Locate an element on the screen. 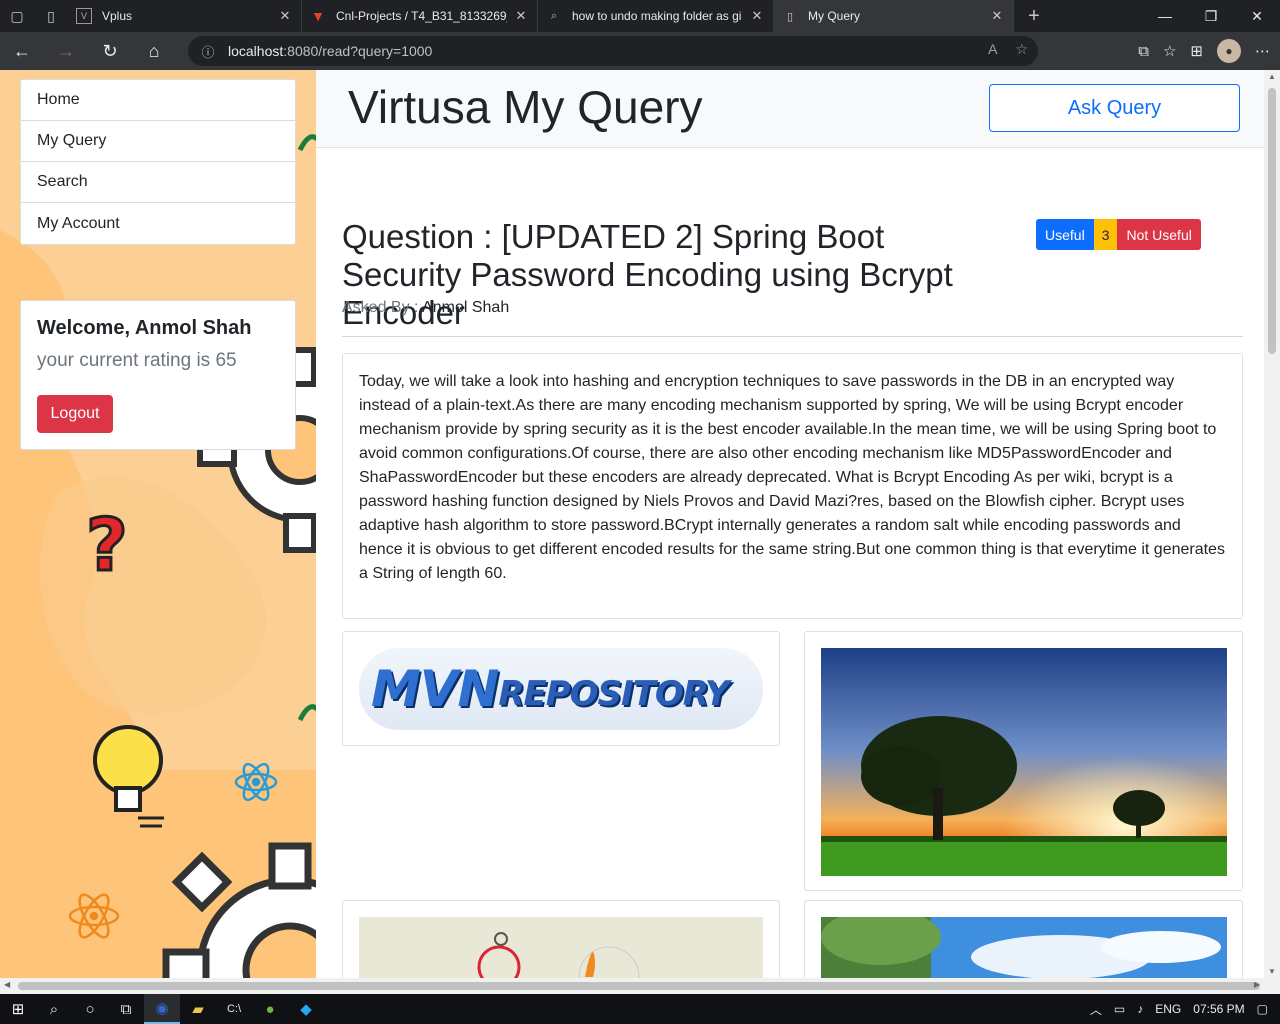 This screenshot has height=1024, width=1280. close-window-icon: ✕ is located at coordinates (1257, 16).